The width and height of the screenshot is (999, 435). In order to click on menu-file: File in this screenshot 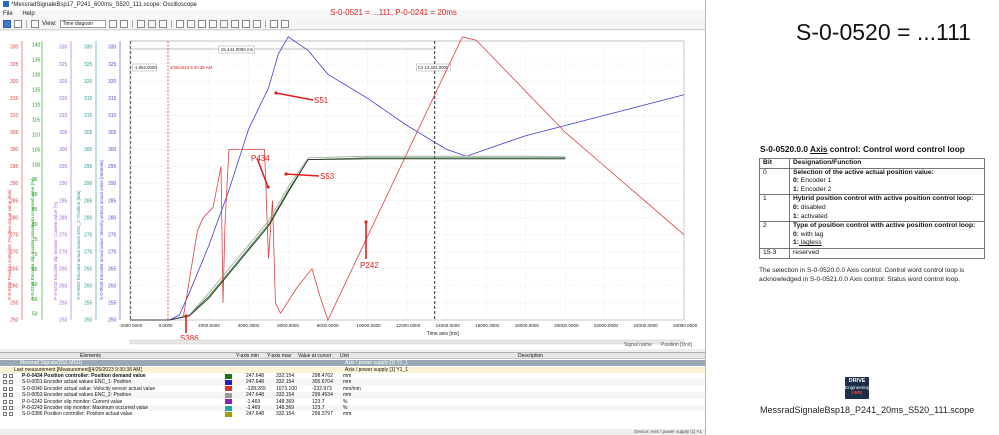, I will do `click(8, 14)`.